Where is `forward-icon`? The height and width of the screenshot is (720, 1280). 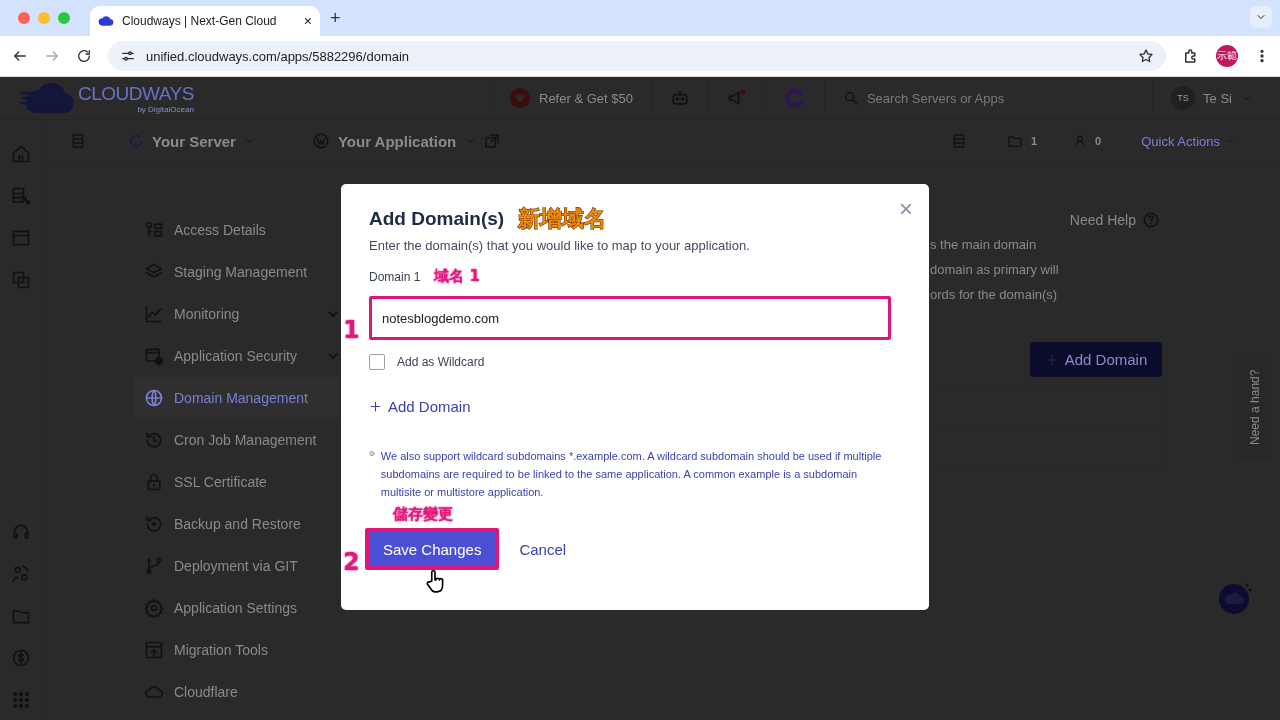
forward-icon is located at coordinates (52, 56).